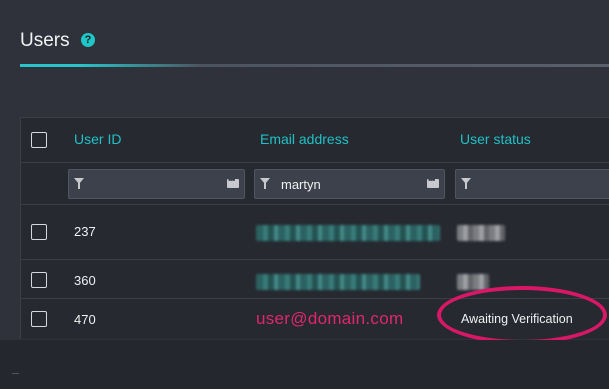  Describe the element at coordinates (314, 65) in the screenshot. I see `title-underline` at that location.